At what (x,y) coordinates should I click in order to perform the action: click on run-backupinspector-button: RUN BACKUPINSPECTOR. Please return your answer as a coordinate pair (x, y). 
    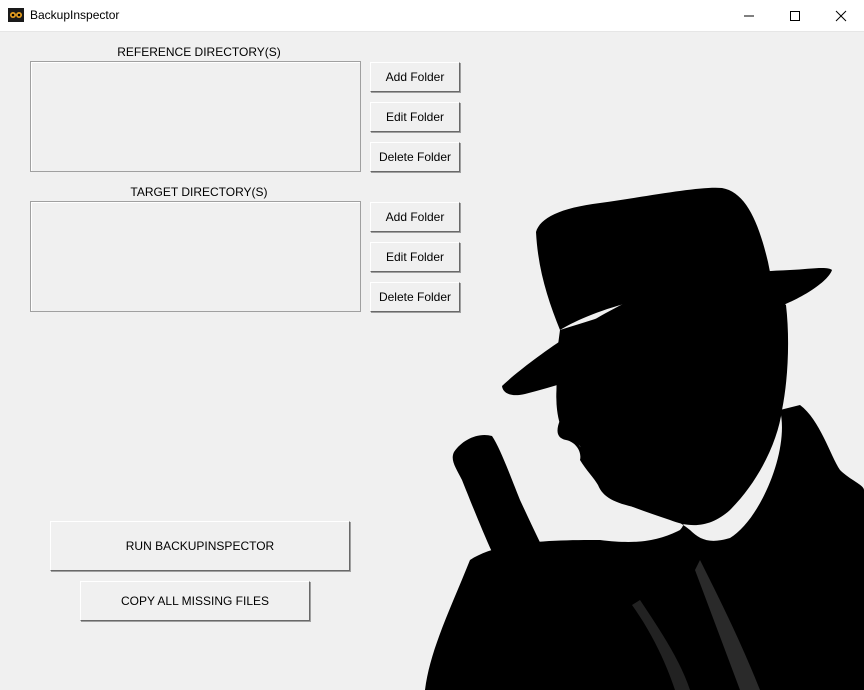
    Looking at the image, I should click on (200, 546).